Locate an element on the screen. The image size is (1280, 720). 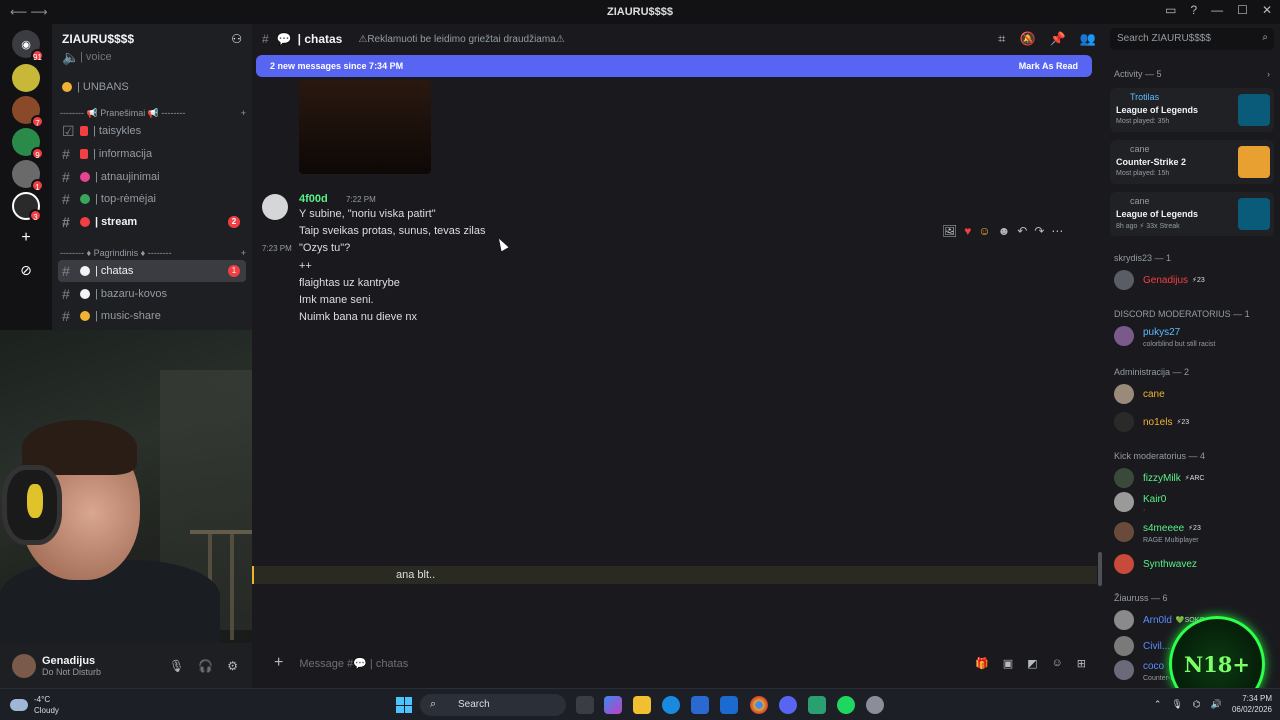
close-button: ✕ is located at coordinates (1267, 10).